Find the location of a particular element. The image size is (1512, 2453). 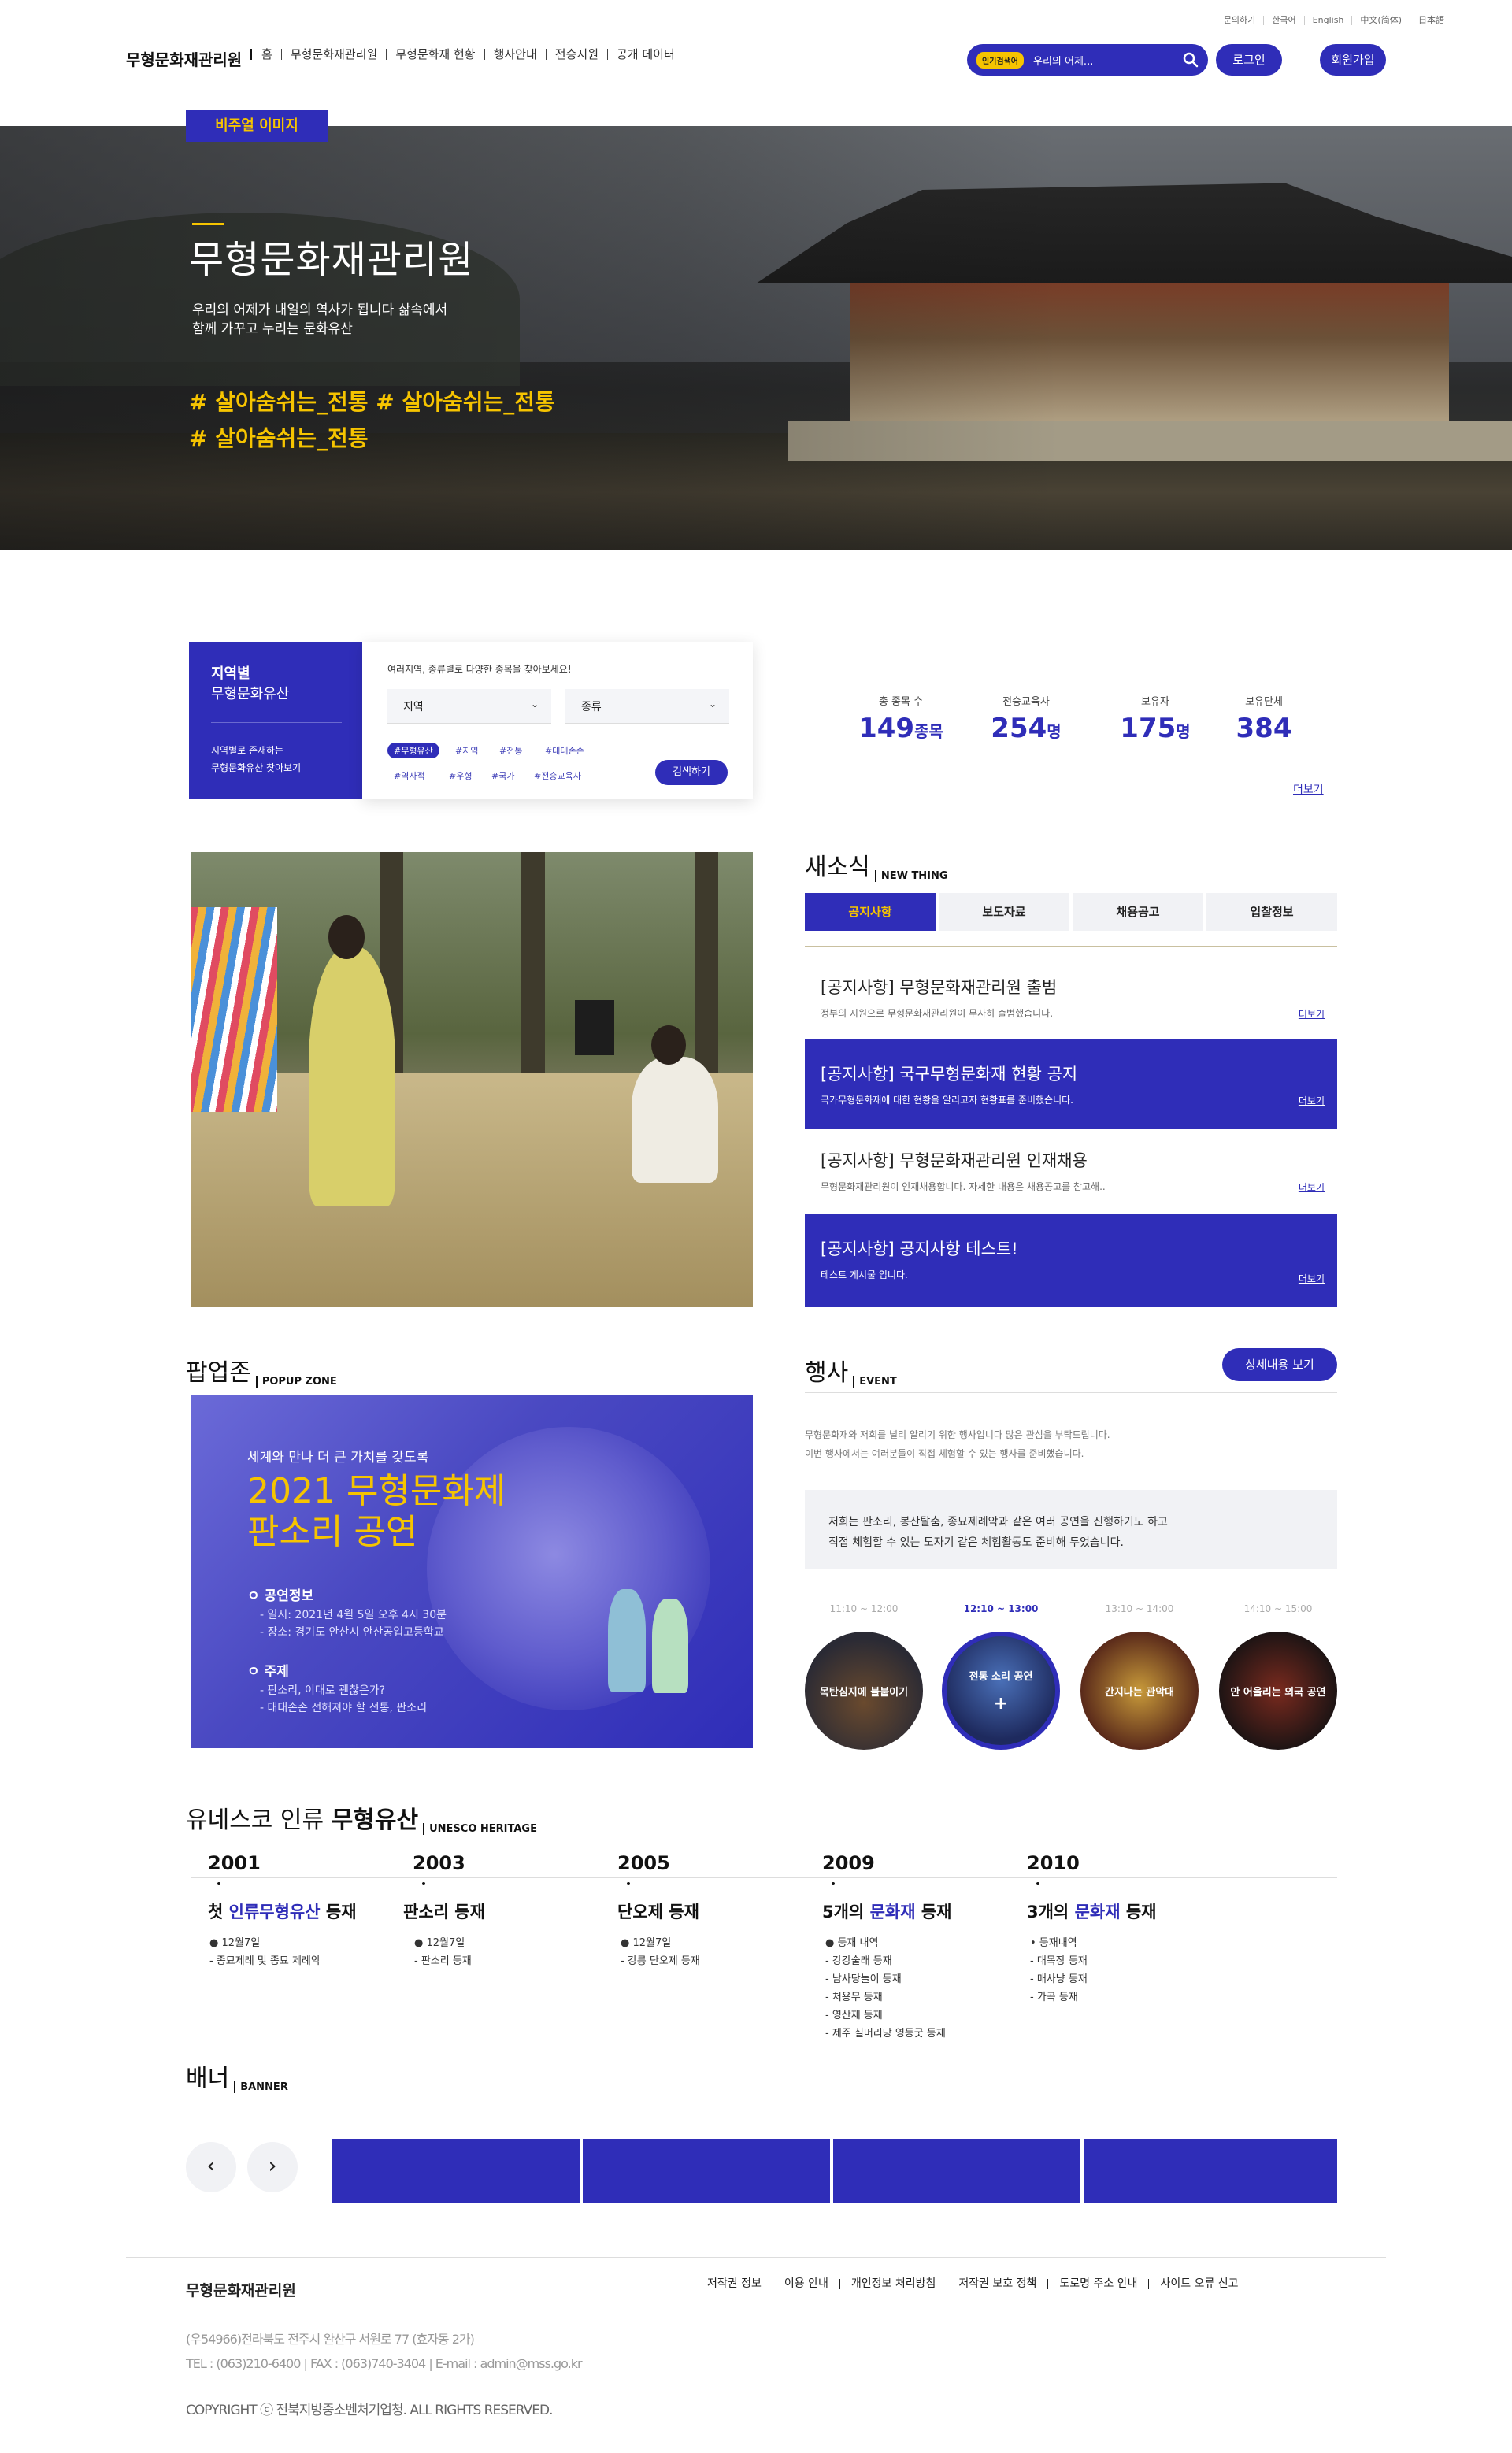

event-slot: 목탄심지에 불붙이기 is located at coordinates (864, 1691).